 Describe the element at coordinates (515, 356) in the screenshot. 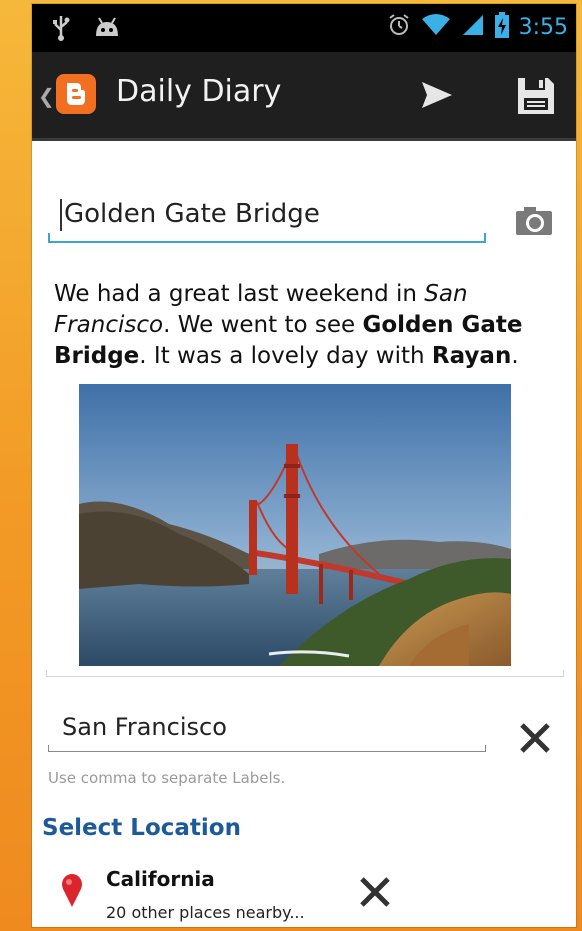

I see `body-text-4: .` at that location.